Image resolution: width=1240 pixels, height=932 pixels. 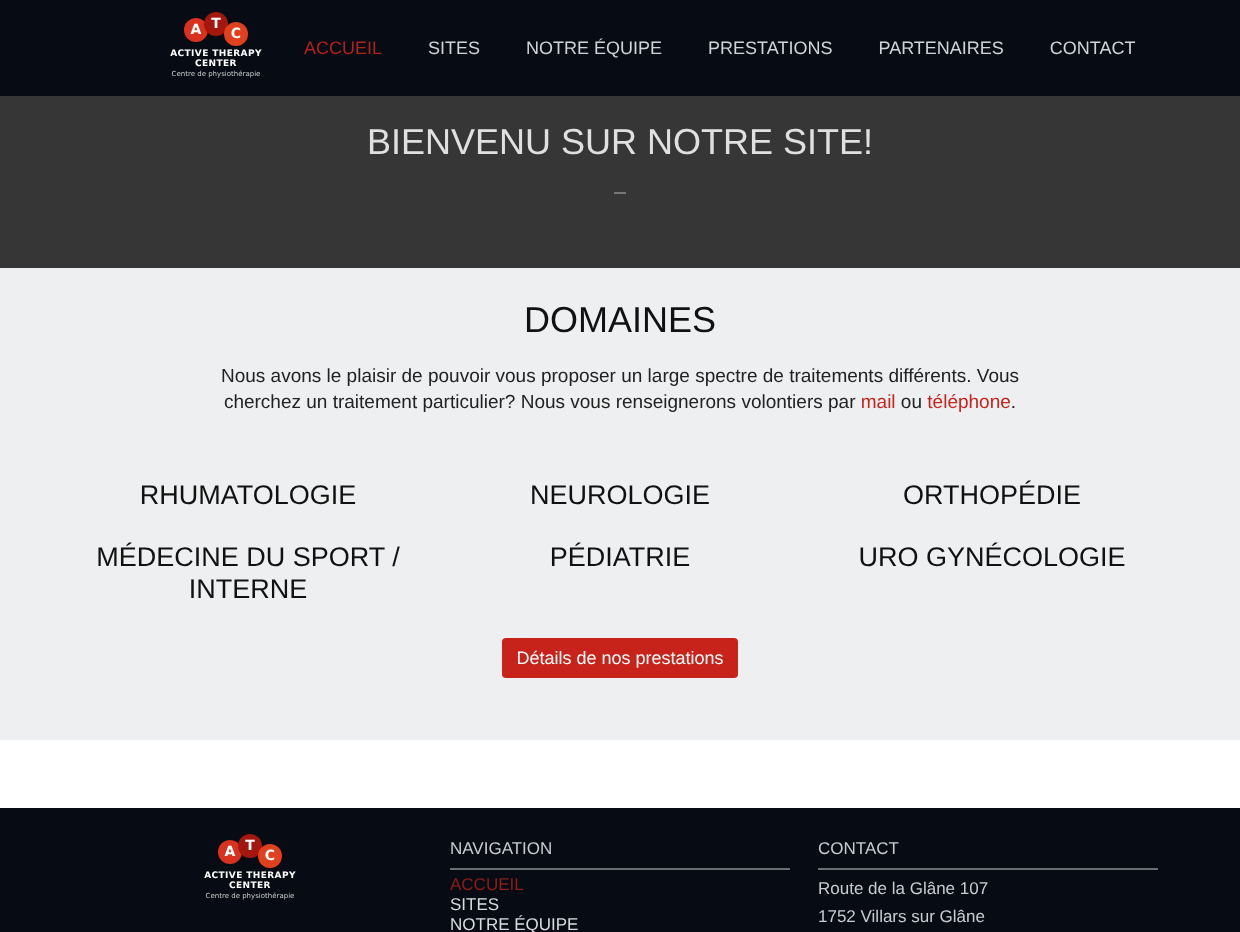 I want to click on domain-heading: PÉDIATRIE, so click(x=620, y=559).